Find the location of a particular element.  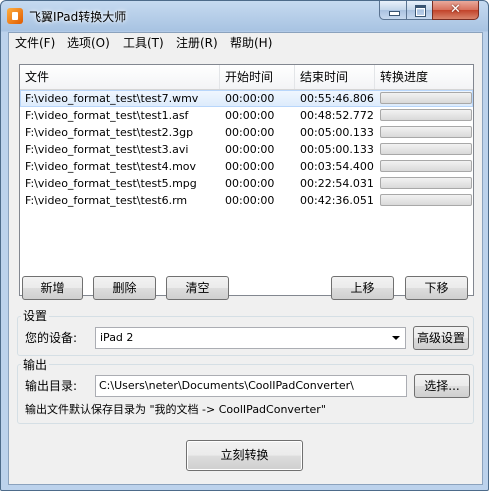

close-button: ✕ is located at coordinates (455, 10).